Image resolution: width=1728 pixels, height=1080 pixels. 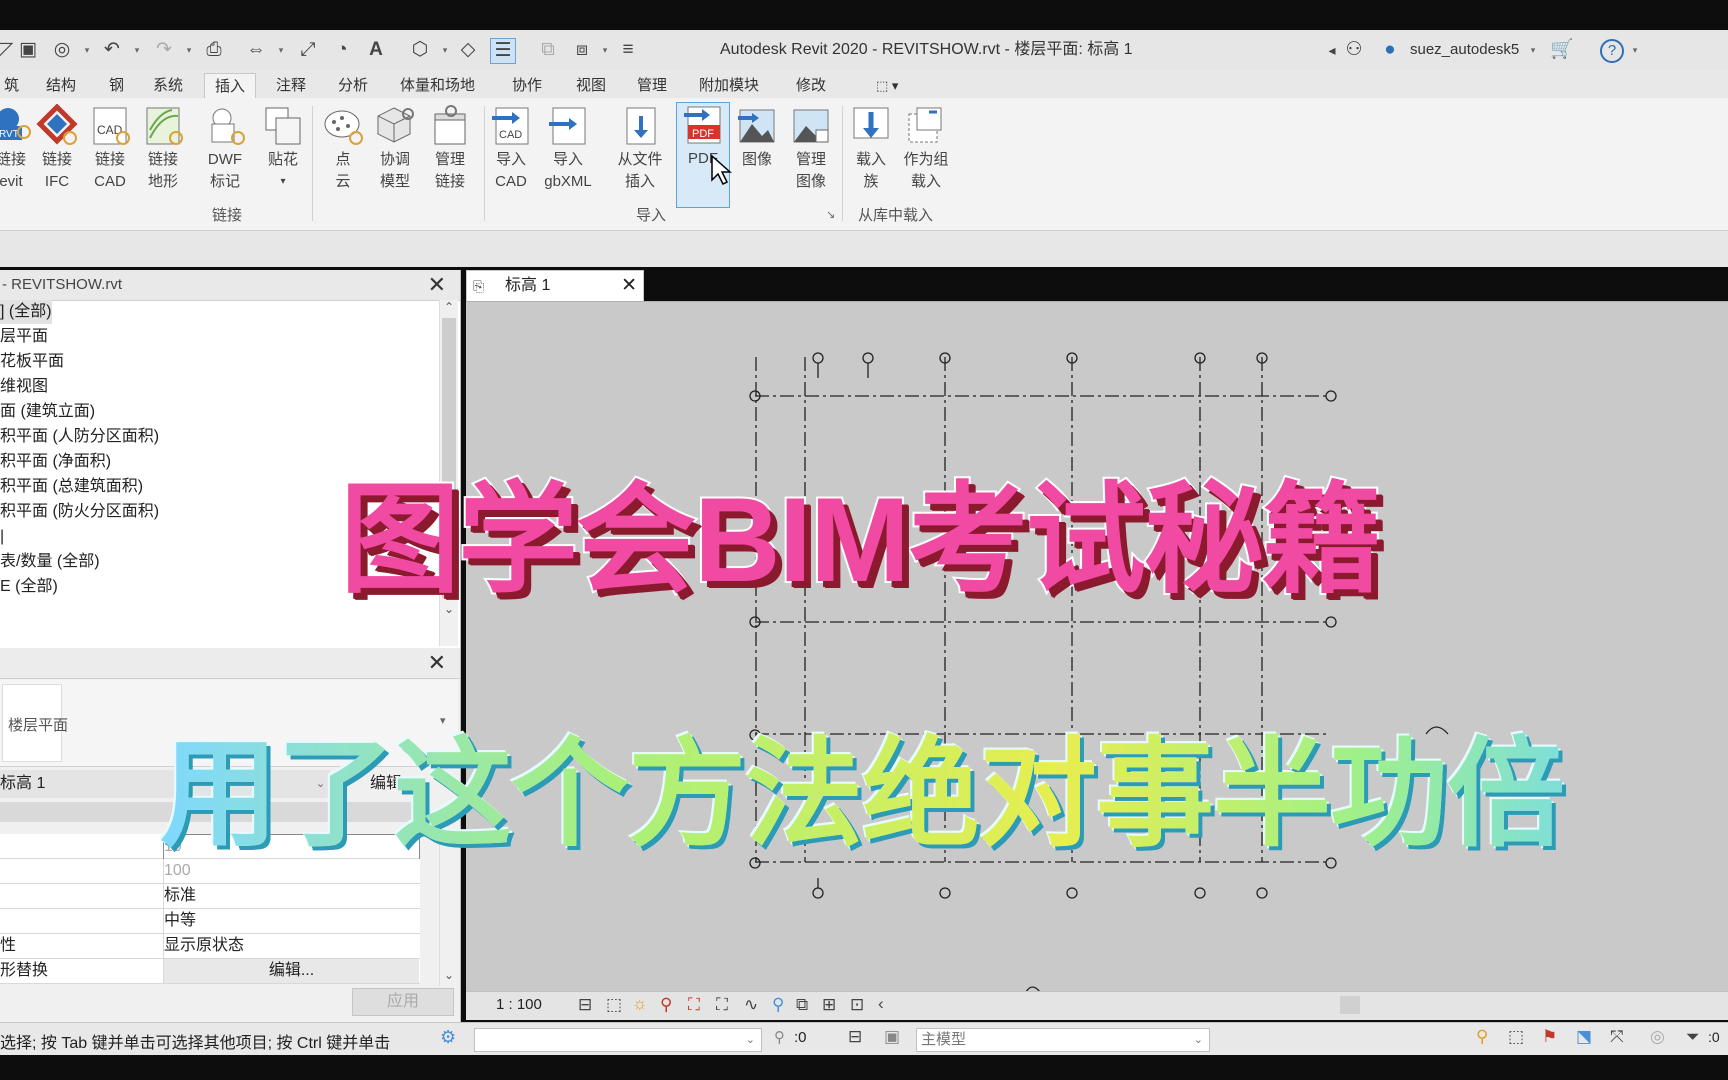 I want to click on binoculars-icon: ⚇, so click(x=1354, y=50).